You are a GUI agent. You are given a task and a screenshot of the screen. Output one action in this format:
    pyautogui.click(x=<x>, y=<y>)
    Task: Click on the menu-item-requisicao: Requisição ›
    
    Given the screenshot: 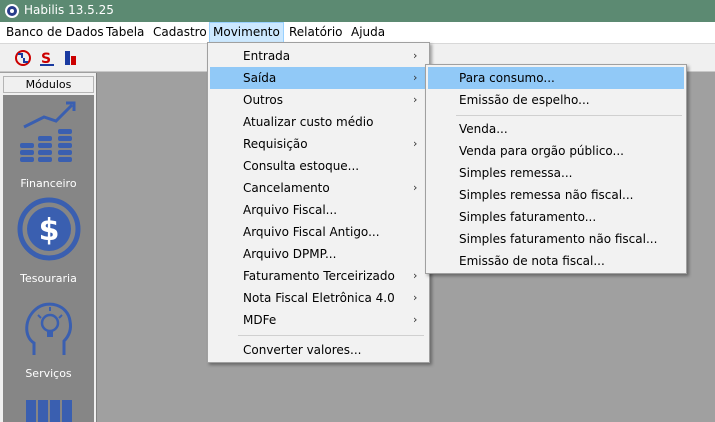 What is the action you would take?
    pyautogui.click(x=318, y=144)
    